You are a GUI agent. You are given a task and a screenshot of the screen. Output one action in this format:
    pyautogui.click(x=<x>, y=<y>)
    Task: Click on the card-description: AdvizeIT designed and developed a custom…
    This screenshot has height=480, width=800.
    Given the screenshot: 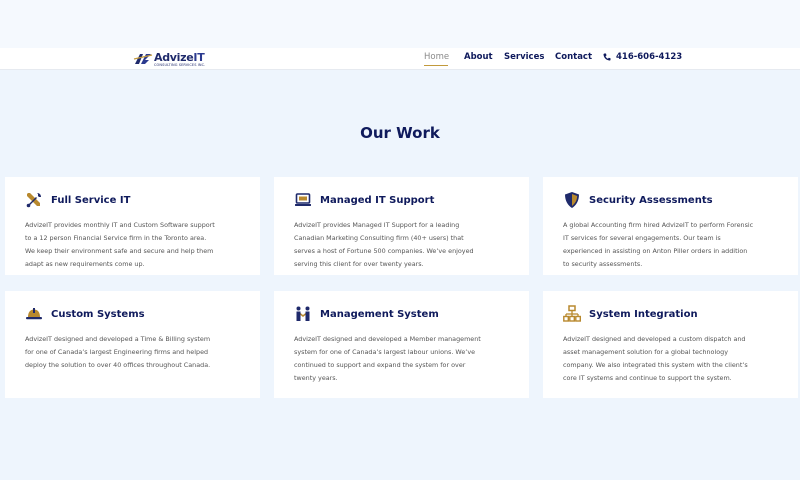 What is the action you would take?
    pyautogui.click(x=670, y=359)
    